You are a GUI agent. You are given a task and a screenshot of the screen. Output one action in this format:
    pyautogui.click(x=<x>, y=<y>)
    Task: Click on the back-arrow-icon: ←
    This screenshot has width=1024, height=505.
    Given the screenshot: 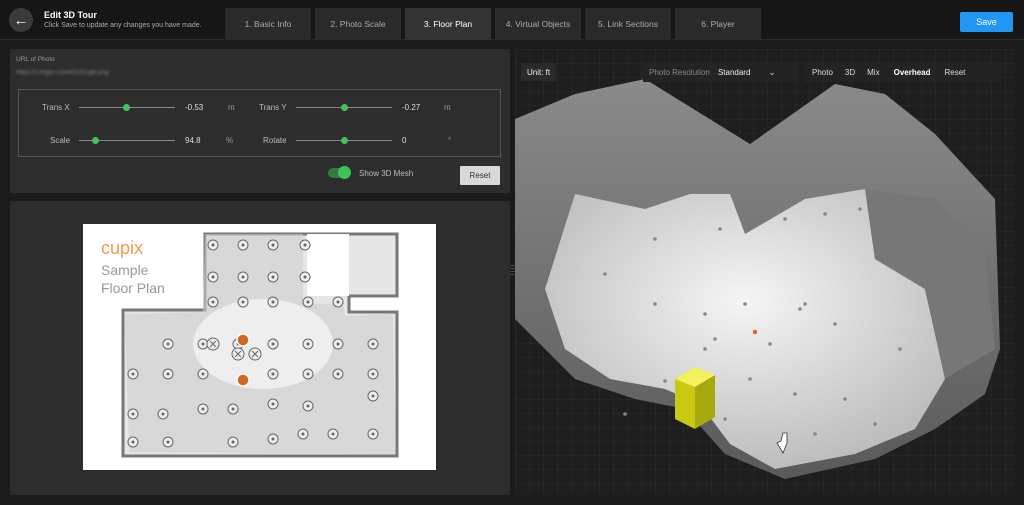 What is the action you would take?
    pyautogui.click(x=21, y=20)
    